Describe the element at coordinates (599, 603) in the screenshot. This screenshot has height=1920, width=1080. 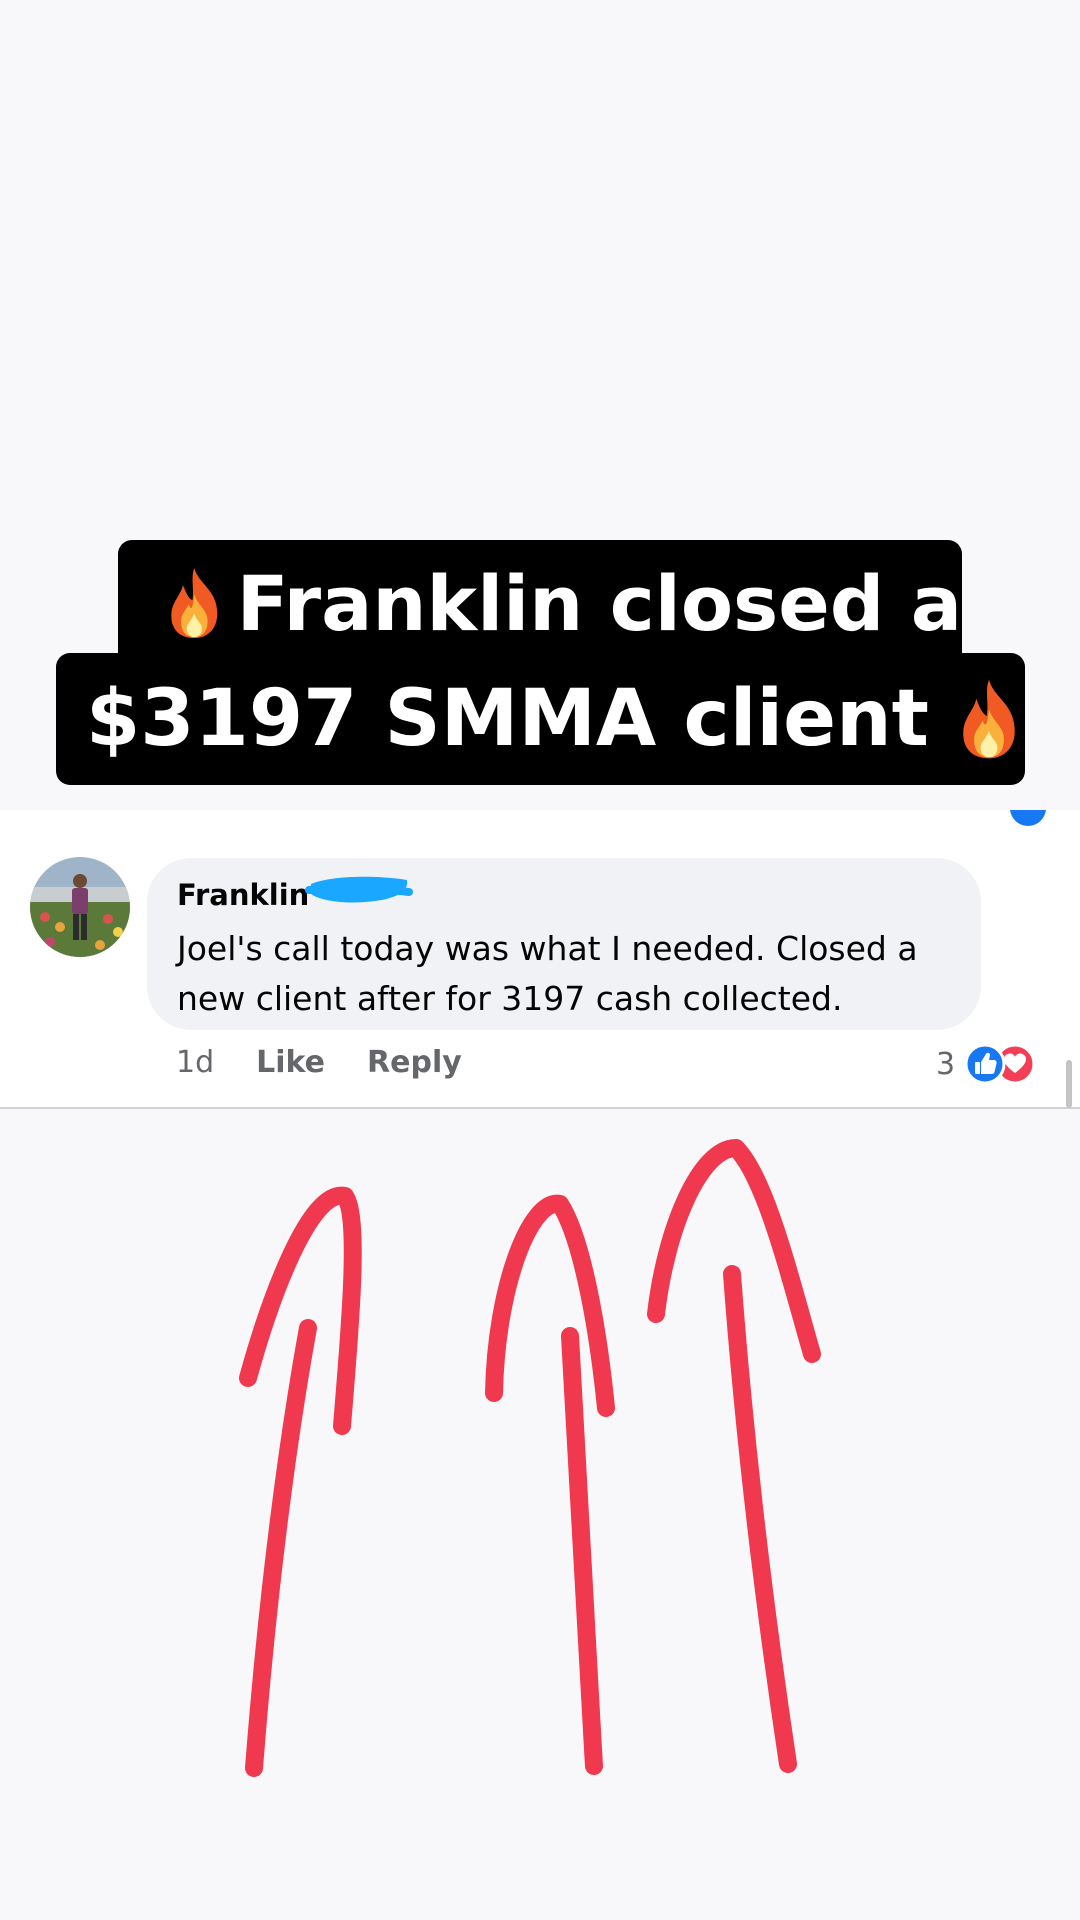
I see `headline-text-1: Franklin closed a` at that location.